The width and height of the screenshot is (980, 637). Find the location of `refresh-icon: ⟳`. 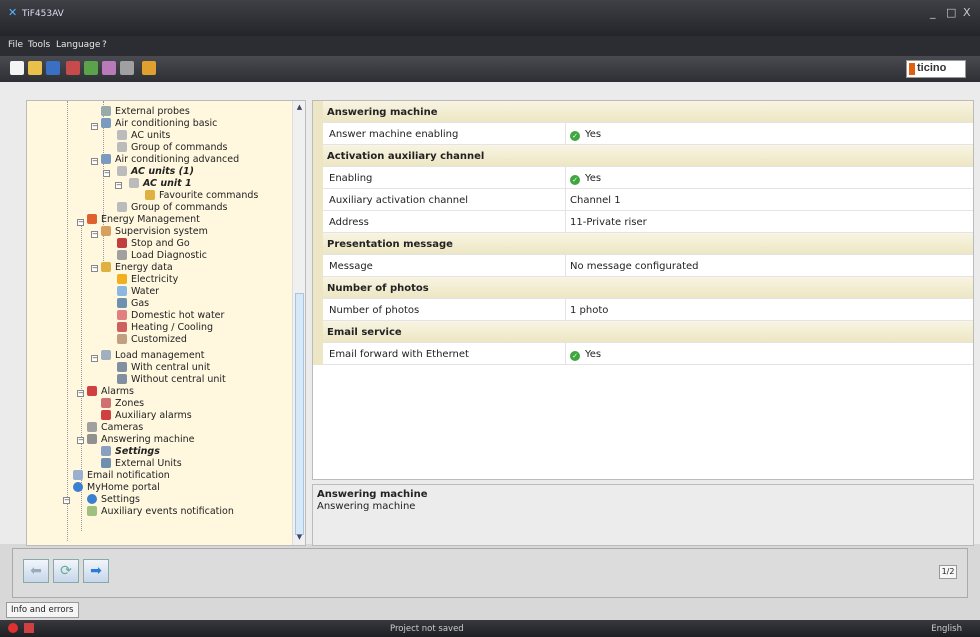

refresh-icon: ⟳ is located at coordinates (66, 571).